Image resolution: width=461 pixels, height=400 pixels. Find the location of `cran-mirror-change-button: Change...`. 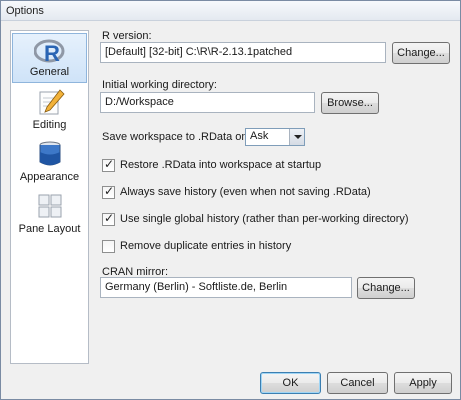

cran-mirror-change-button: Change... is located at coordinates (386, 288).